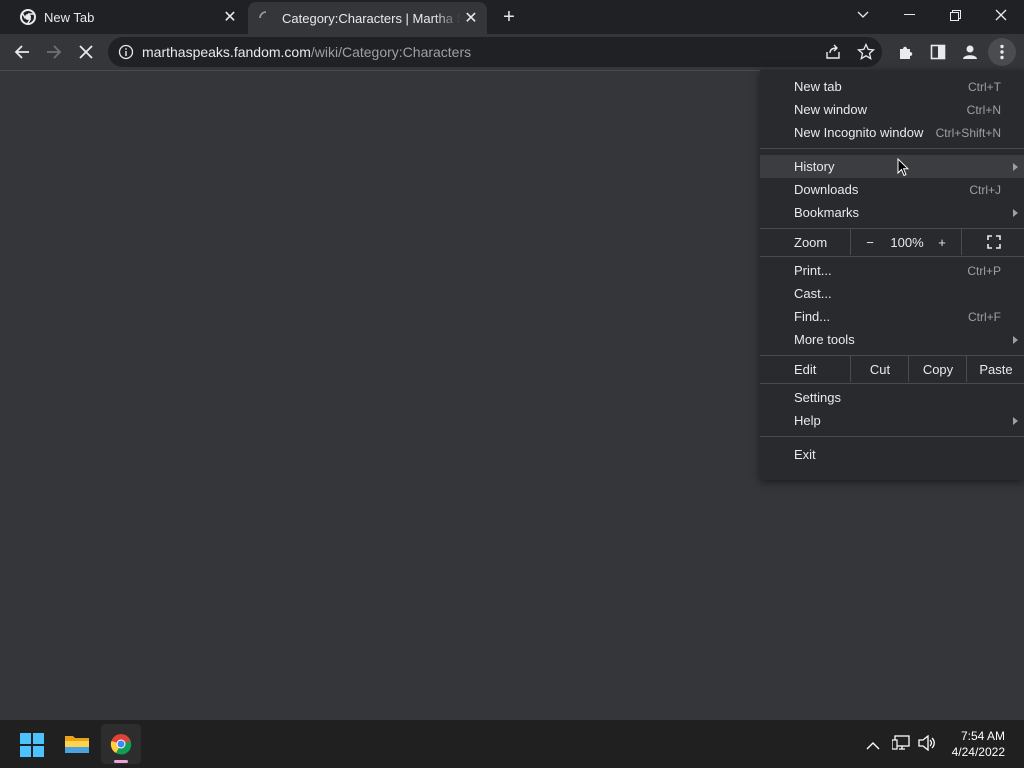 Image resolution: width=1024 pixels, height=768 pixels. What do you see at coordinates (892, 109) in the screenshot?
I see `menu-item-new-window: New window Ctrl+N` at bounding box center [892, 109].